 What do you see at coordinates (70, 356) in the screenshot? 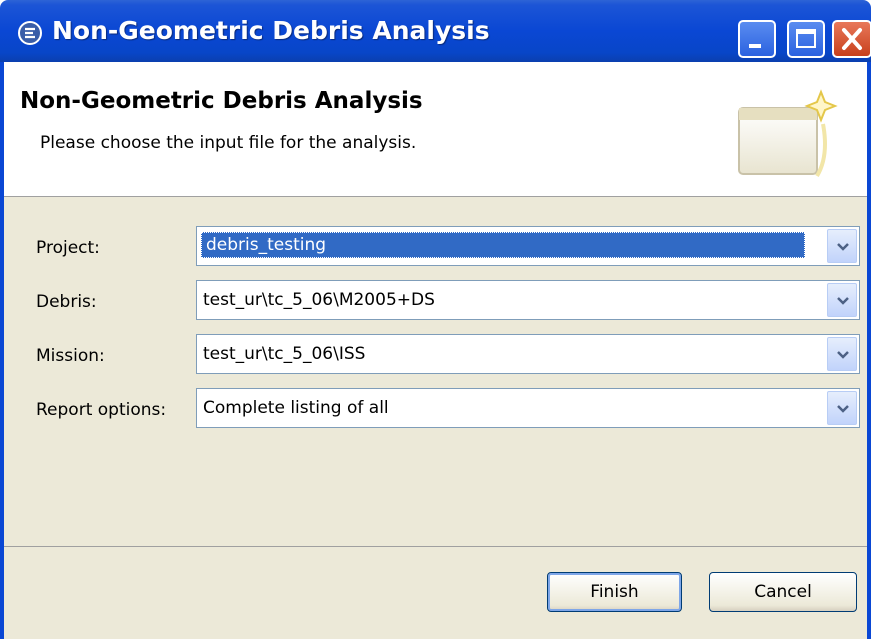
I see `mission-label: Mission:` at bounding box center [70, 356].